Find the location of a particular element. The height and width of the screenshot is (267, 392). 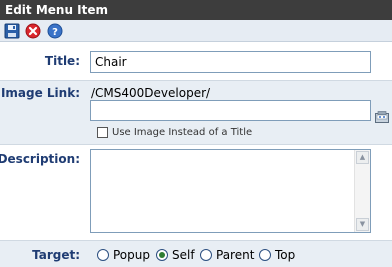

use-image-checkbox is located at coordinates (102, 132).